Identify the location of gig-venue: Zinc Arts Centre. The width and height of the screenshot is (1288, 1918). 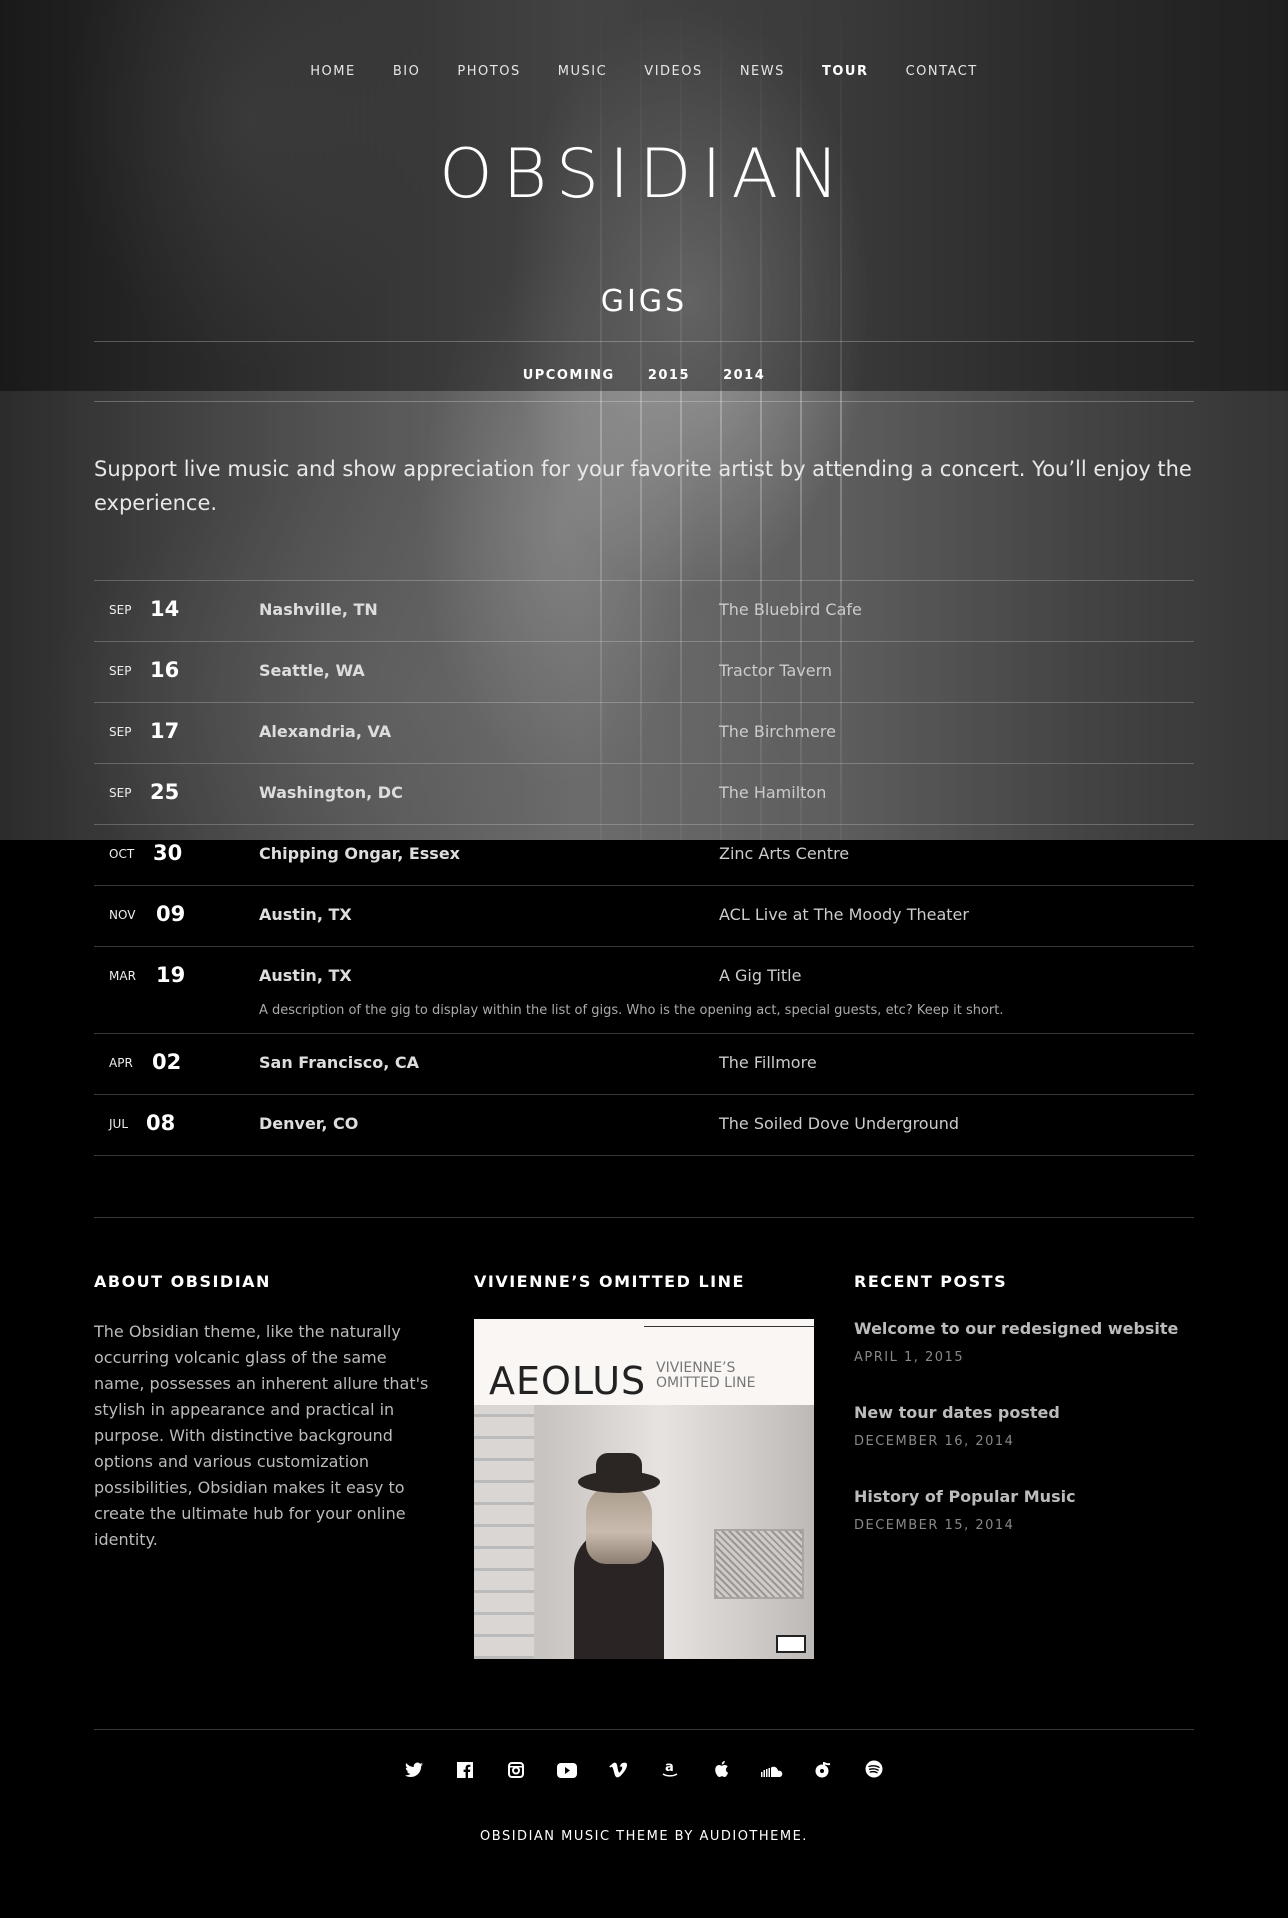
(784, 853).